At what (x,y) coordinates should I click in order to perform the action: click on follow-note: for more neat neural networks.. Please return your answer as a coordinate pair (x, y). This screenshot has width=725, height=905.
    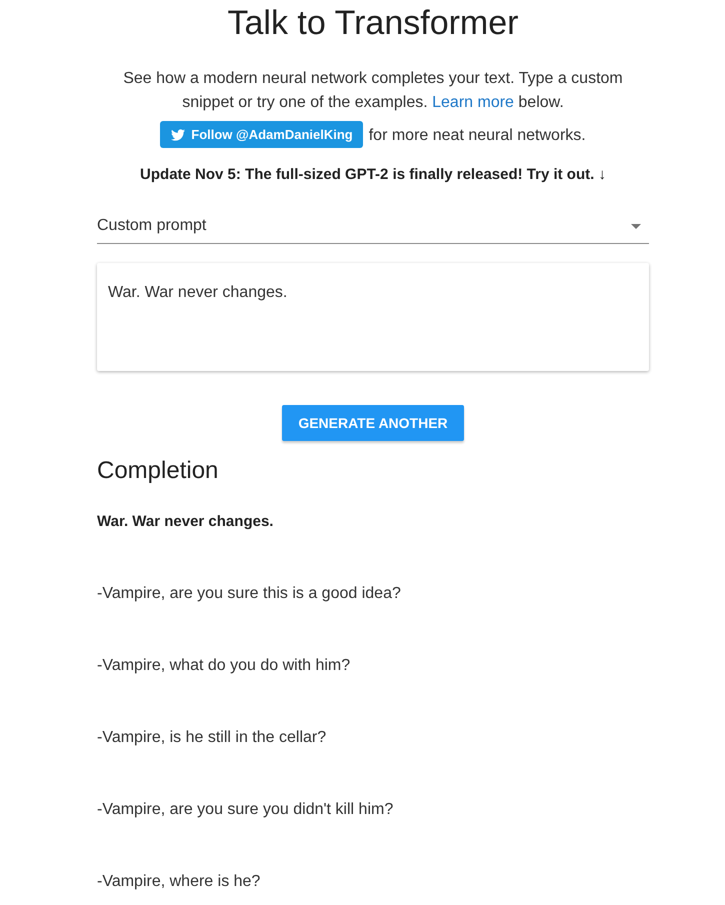
    Looking at the image, I should click on (477, 136).